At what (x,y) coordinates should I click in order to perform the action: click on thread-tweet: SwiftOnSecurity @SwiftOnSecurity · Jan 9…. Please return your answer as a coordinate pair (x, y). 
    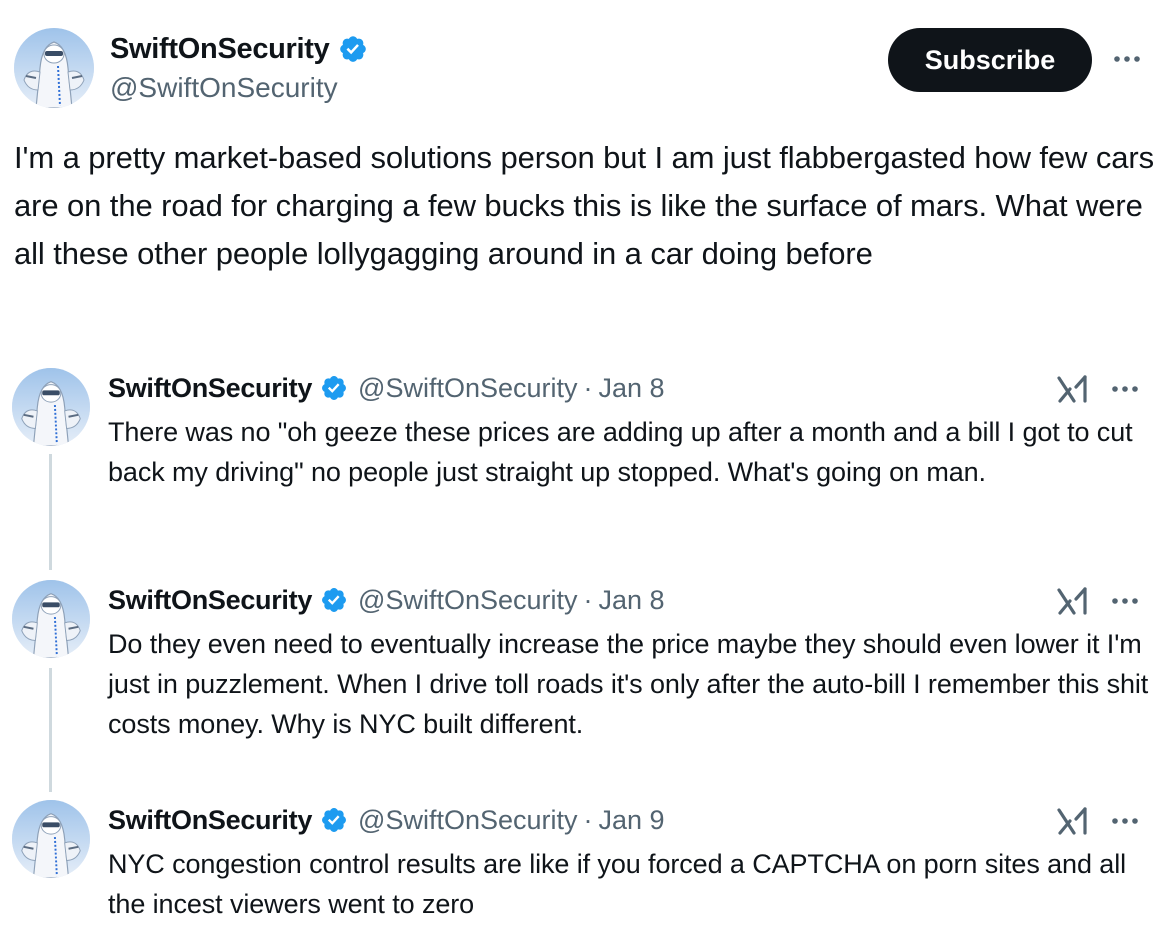
    Looking at the image, I should click on (587, 865).